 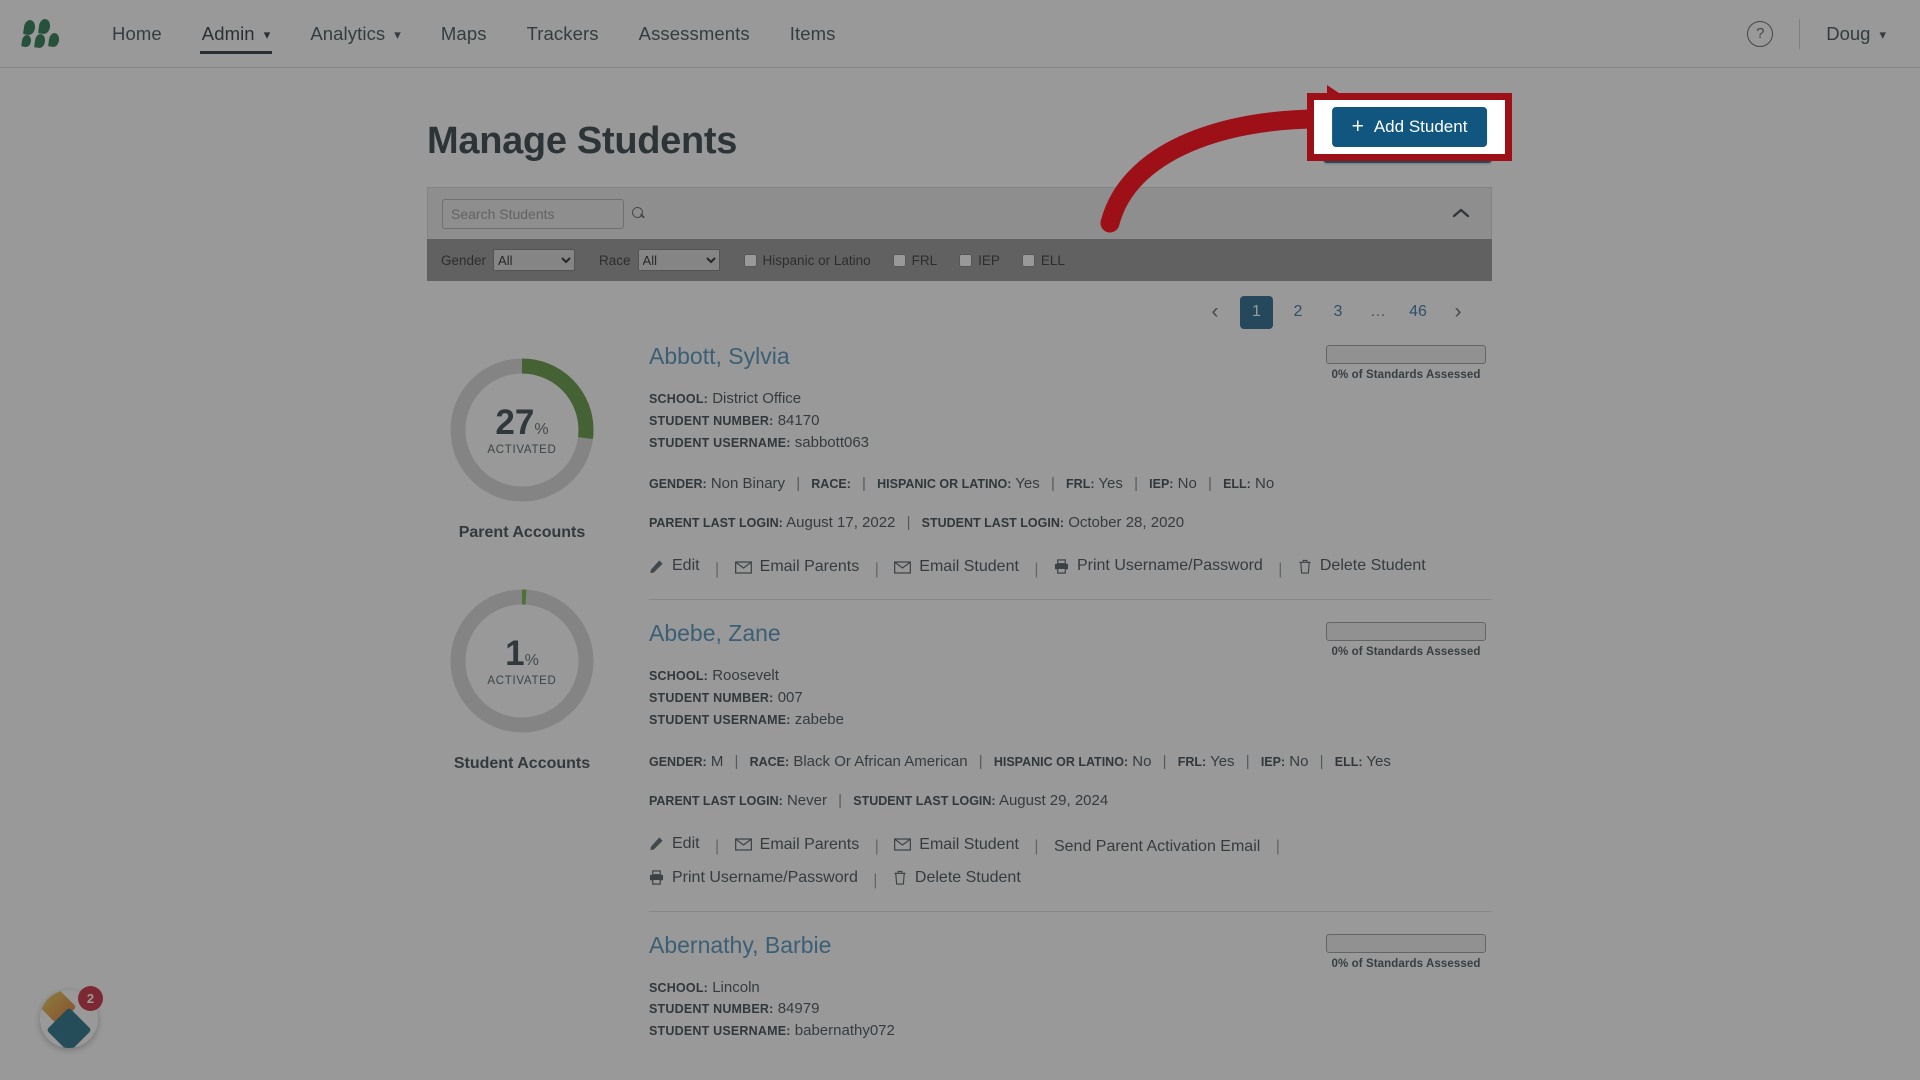 I want to click on hispanic-checkbox: Hispanic or Latino, so click(x=807, y=260).